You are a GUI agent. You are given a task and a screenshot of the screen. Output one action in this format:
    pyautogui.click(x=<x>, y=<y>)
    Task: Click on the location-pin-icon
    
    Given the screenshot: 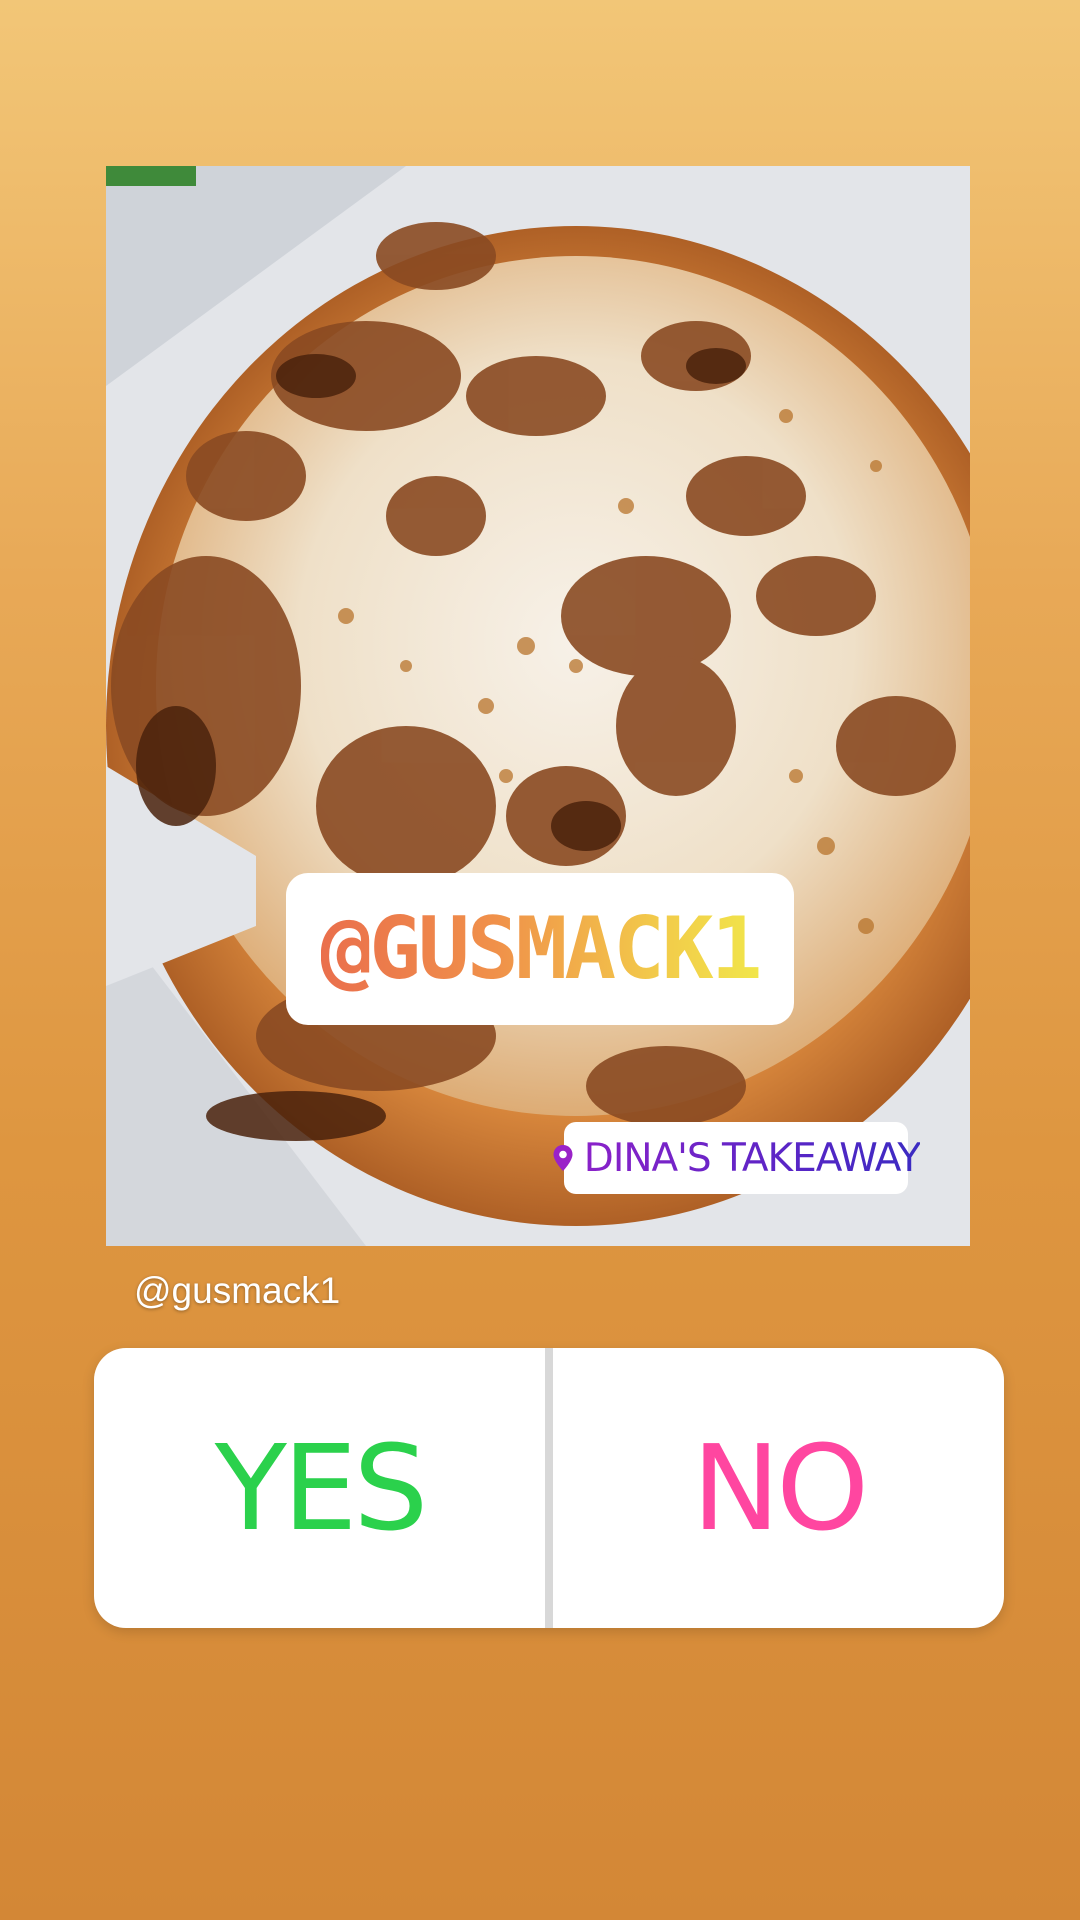 What is the action you would take?
    pyautogui.click(x=563, y=1158)
    